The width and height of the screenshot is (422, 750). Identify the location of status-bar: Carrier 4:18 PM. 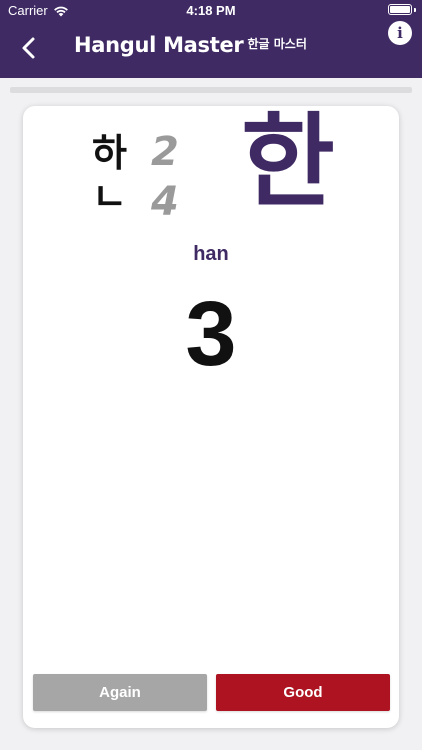
(211, 11).